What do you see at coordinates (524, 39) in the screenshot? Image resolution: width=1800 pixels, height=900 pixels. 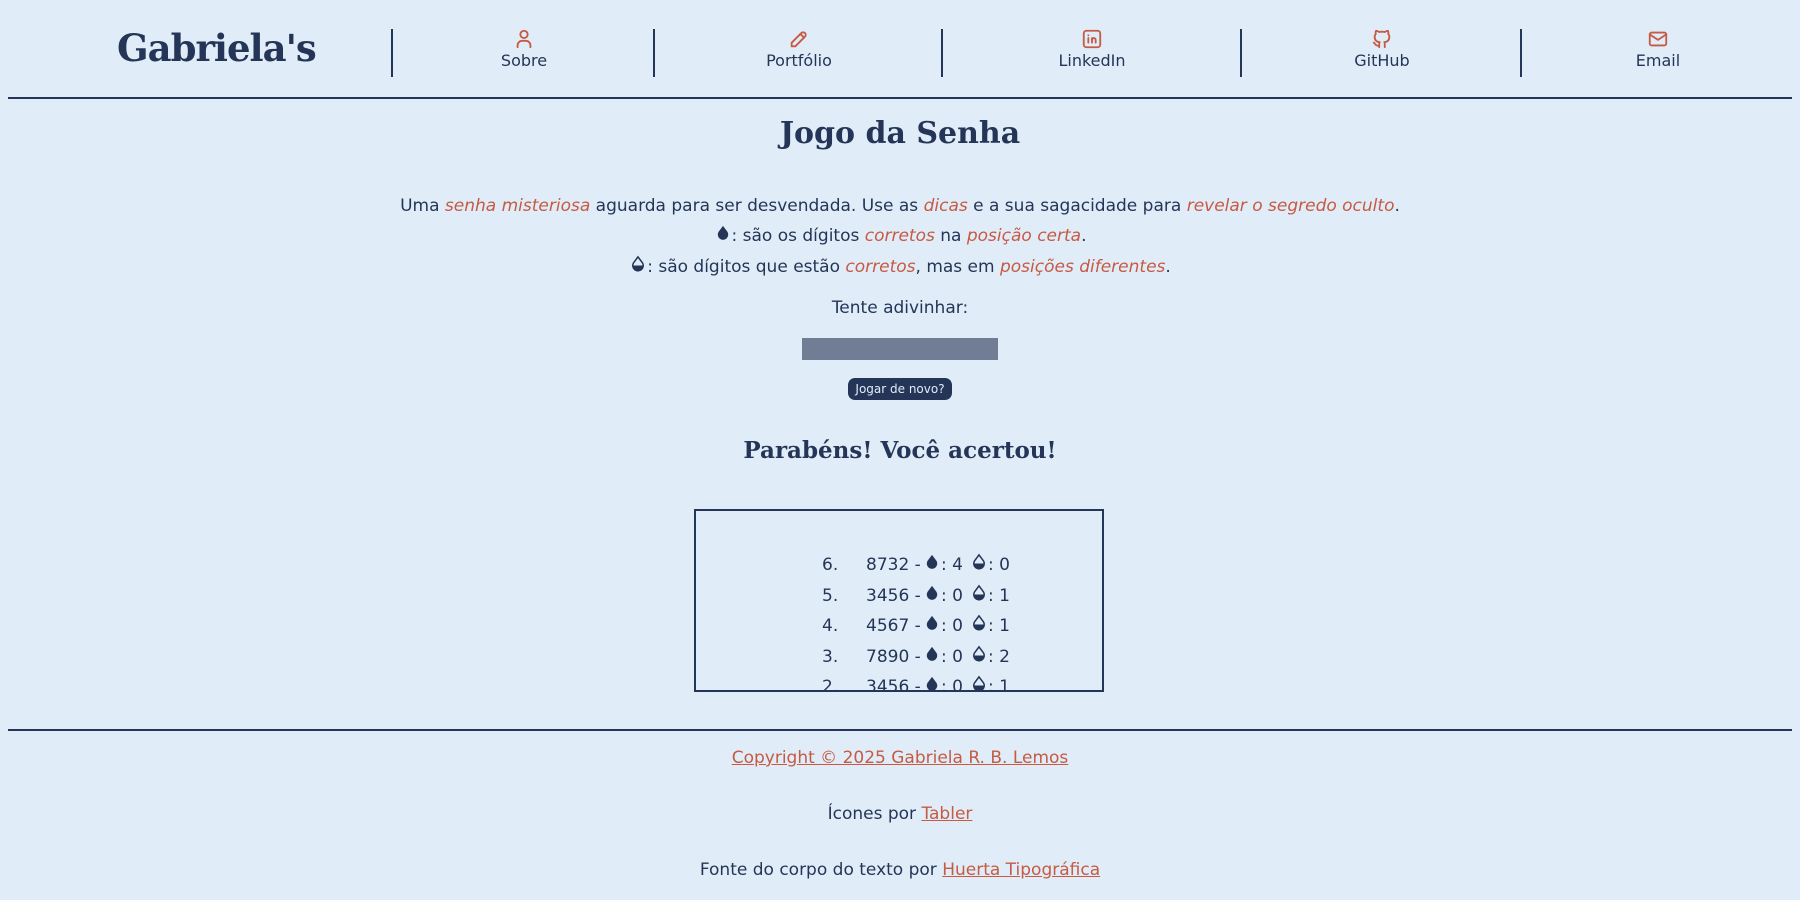 I see `user-icon` at bounding box center [524, 39].